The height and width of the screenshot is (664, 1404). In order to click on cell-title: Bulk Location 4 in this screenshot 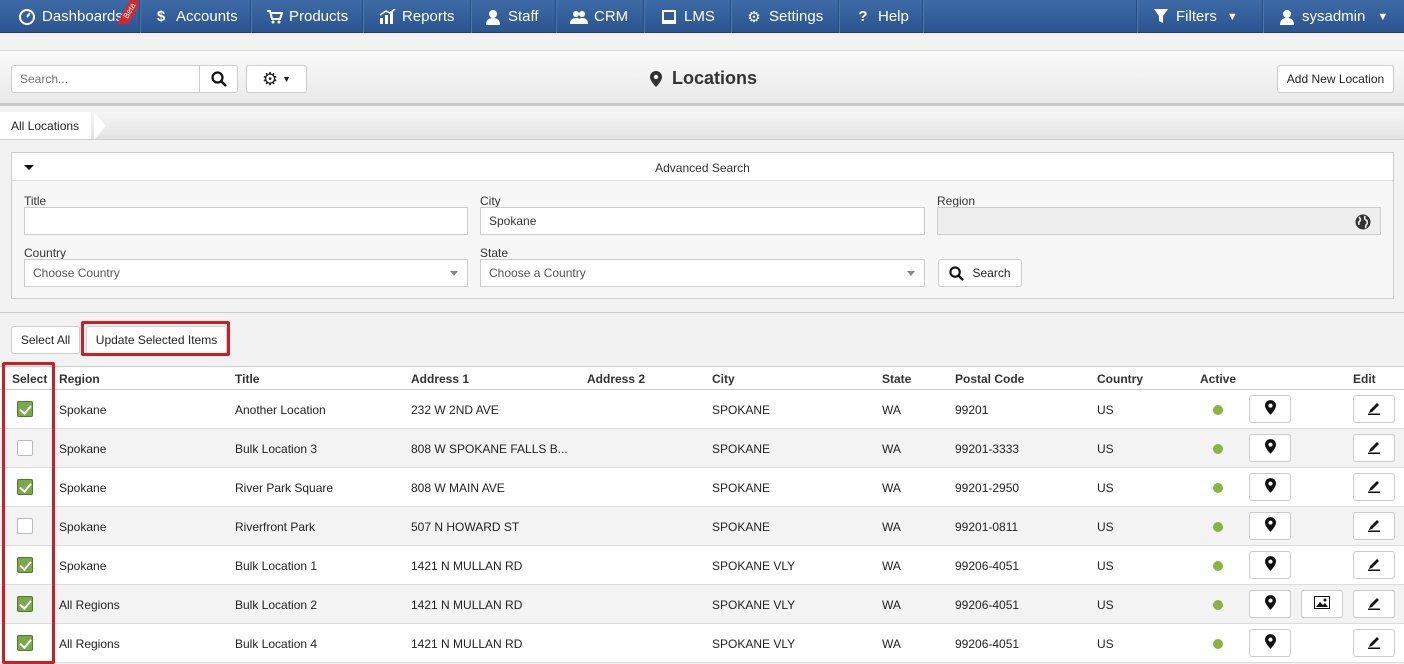, I will do `click(276, 644)`.